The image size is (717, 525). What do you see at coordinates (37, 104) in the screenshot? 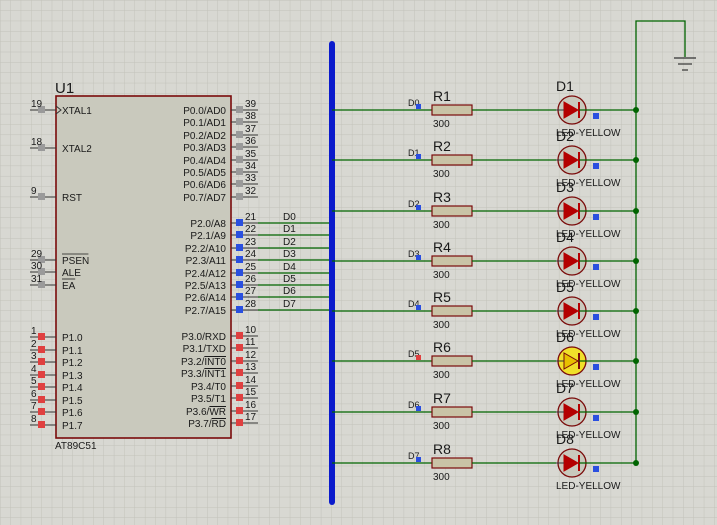
I see `pin-number: 19` at bounding box center [37, 104].